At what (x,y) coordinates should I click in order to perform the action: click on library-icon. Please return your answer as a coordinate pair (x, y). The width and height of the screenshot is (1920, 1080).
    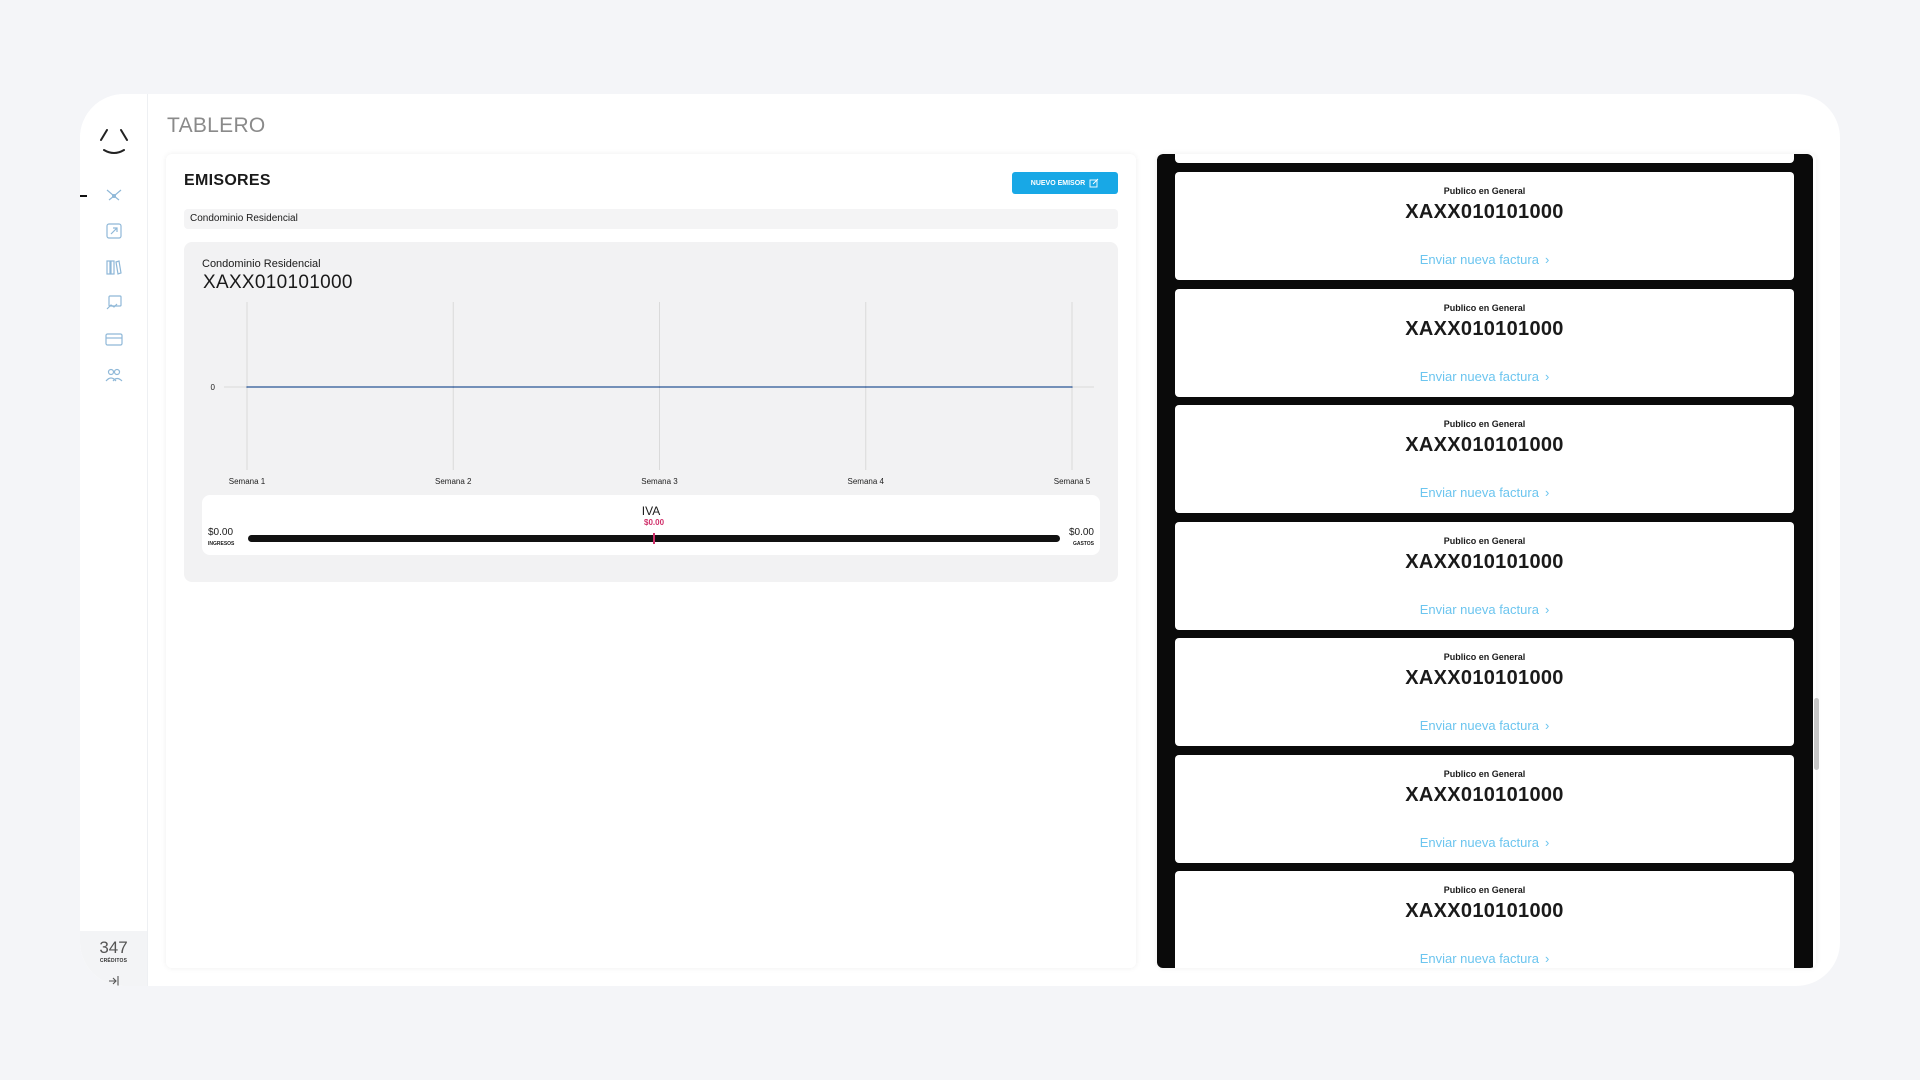
    Looking at the image, I should click on (114, 267).